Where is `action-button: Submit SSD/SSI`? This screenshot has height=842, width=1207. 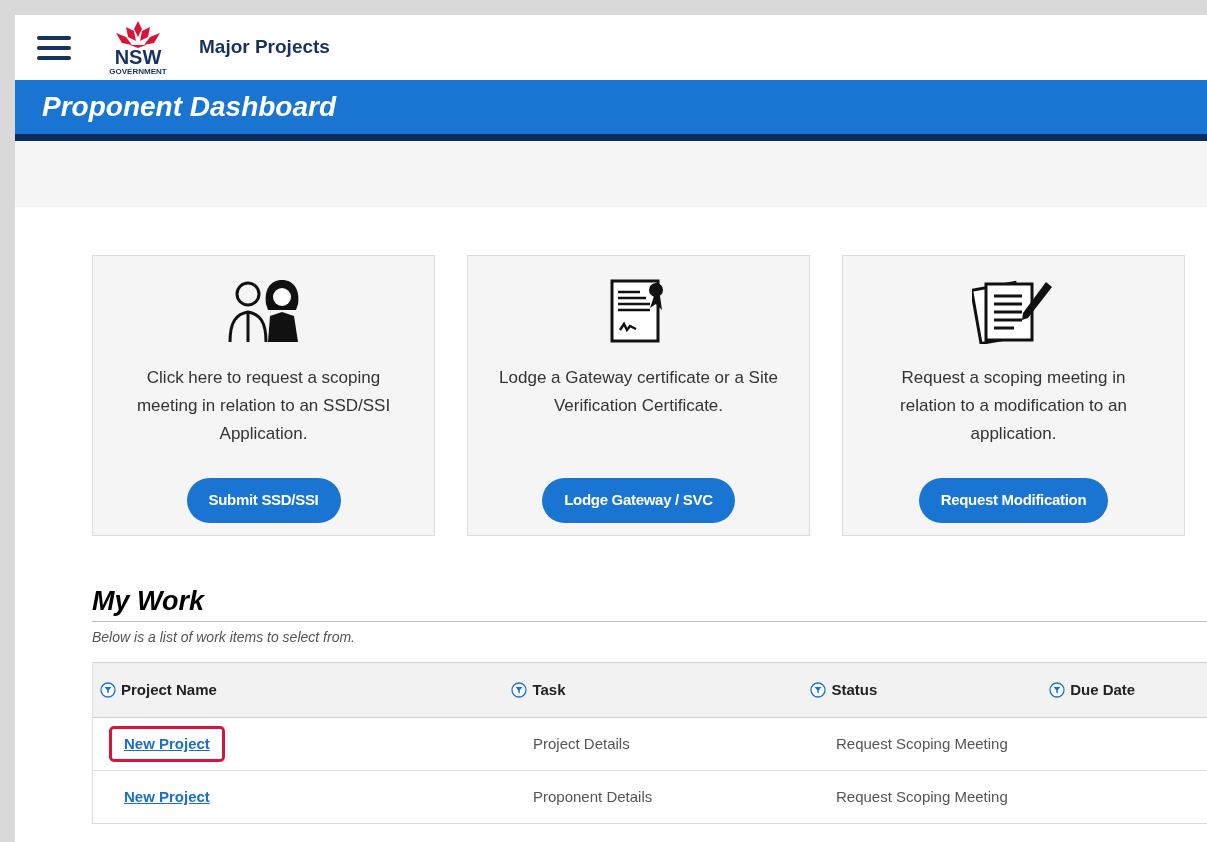 action-button: Submit SSD/SSI is located at coordinates (263, 500).